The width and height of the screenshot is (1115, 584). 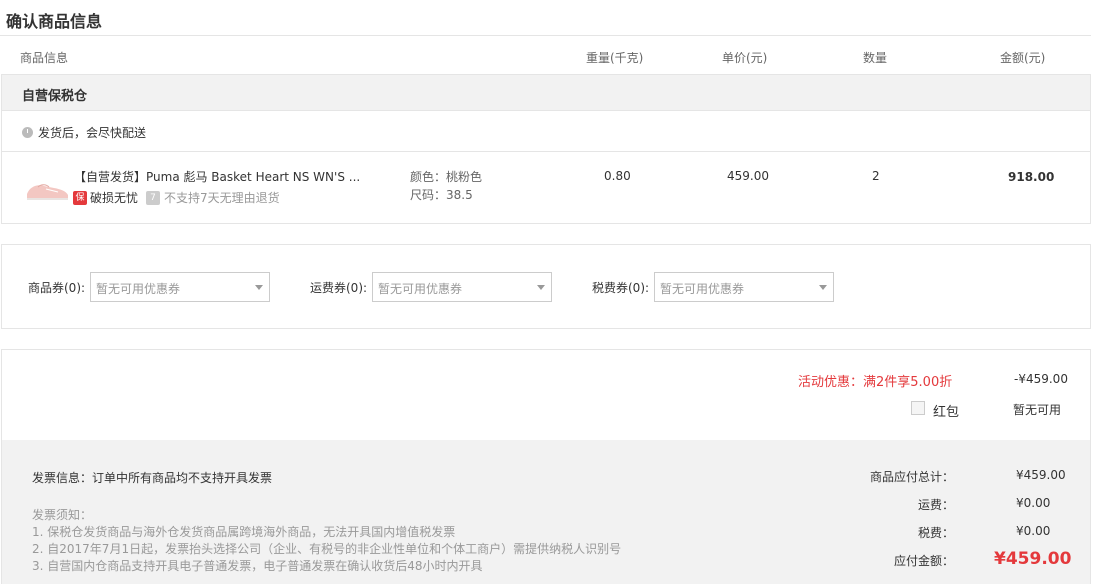 I want to click on row-divider, so click(x=546, y=151).